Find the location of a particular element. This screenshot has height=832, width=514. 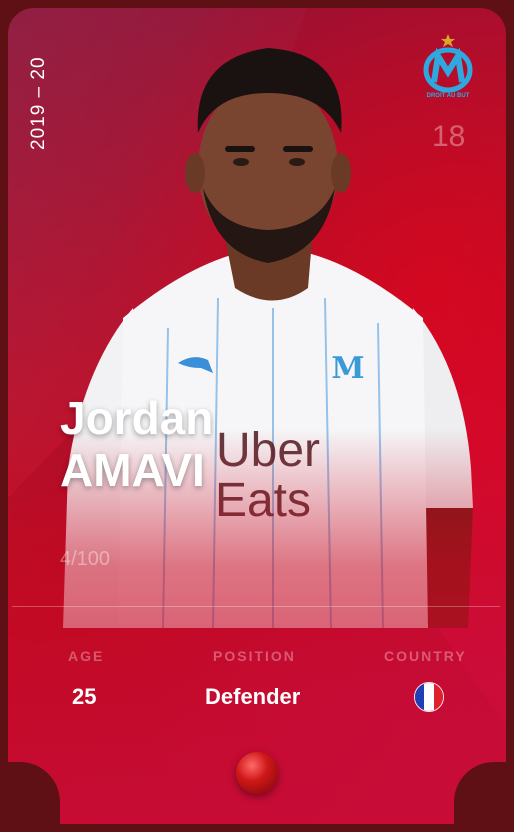

shirt-number: 18 is located at coordinates (449, 136).